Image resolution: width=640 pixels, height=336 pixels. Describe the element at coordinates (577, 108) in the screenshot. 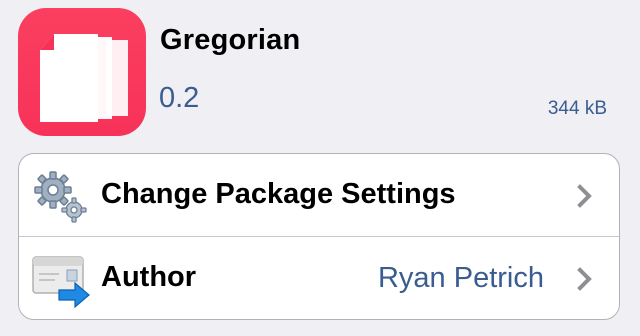

I see `package-size: 344 kB` at that location.